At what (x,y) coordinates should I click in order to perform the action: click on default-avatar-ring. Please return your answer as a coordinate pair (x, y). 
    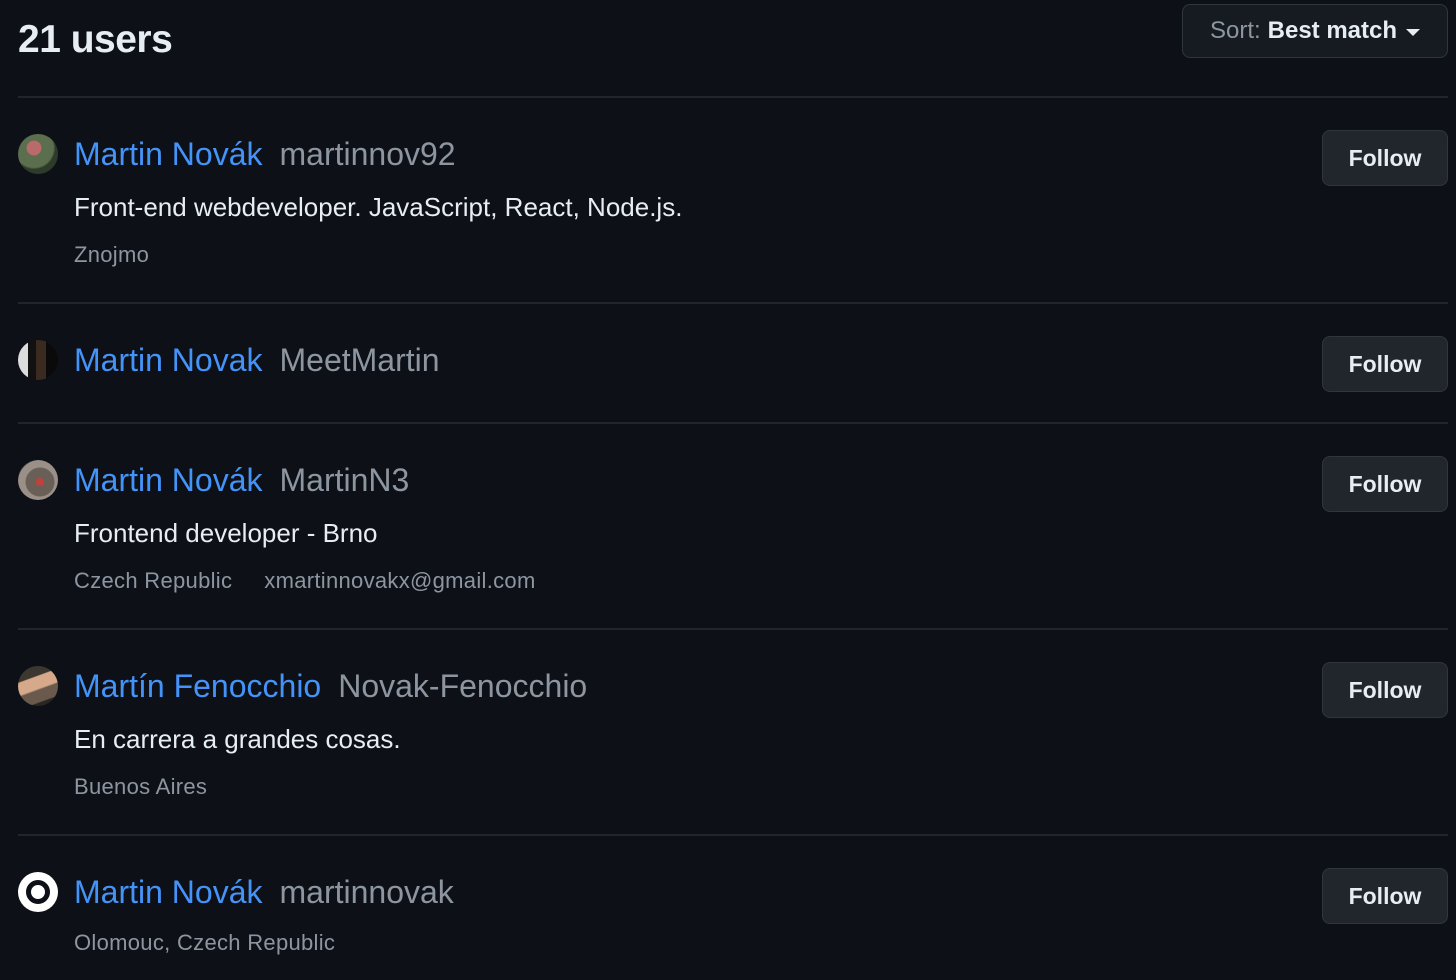
    Looking at the image, I should click on (38, 892).